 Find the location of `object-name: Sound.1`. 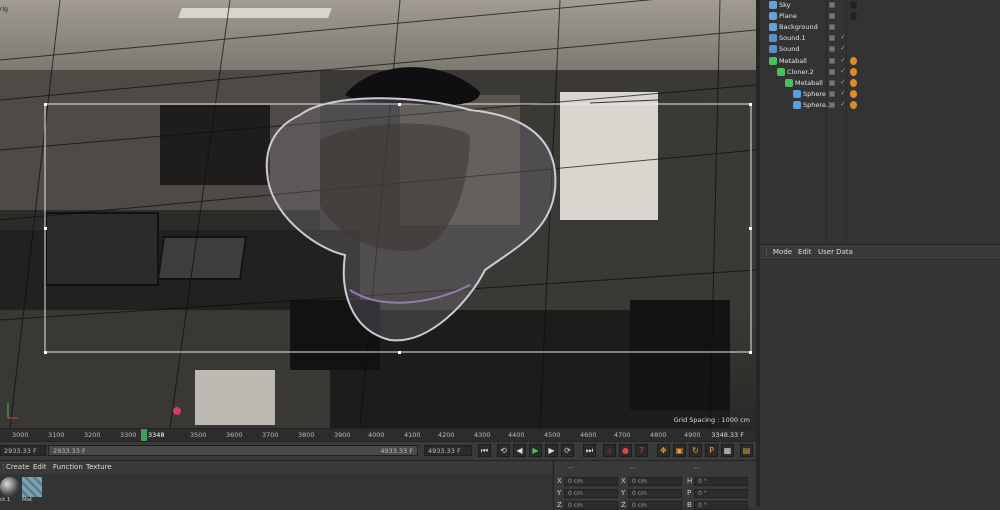

object-name: Sound.1 is located at coordinates (792, 38).